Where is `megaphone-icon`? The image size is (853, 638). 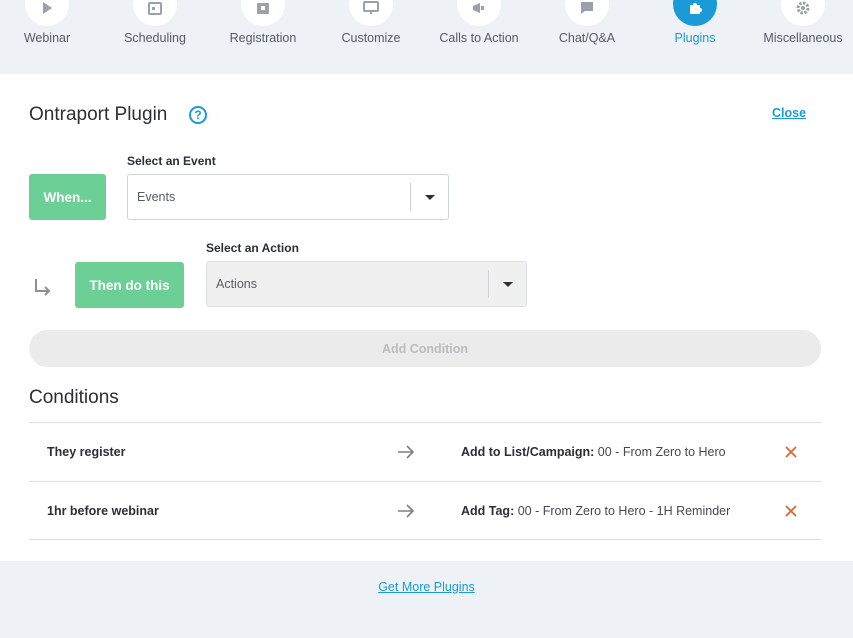 megaphone-icon is located at coordinates (479, 13).